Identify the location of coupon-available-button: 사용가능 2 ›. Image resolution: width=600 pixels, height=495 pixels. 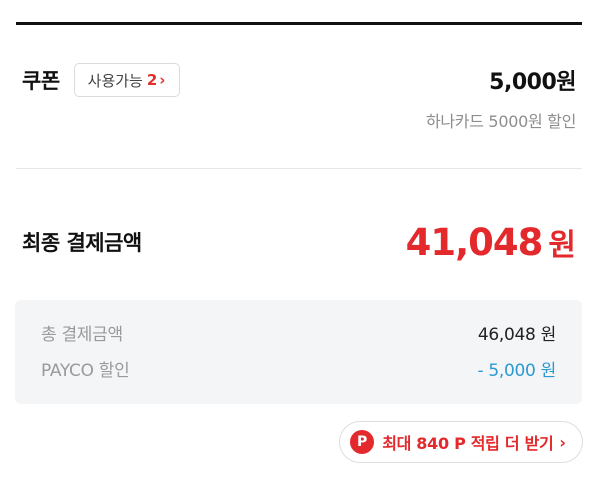
(127, 80).